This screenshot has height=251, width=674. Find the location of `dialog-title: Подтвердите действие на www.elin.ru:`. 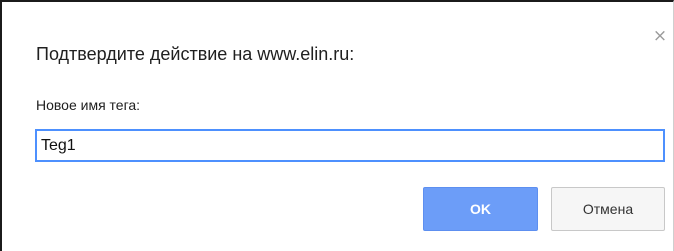

dialog-title: Подтвердите действие на www.elin.ru: is located at coordinates (195, 54).